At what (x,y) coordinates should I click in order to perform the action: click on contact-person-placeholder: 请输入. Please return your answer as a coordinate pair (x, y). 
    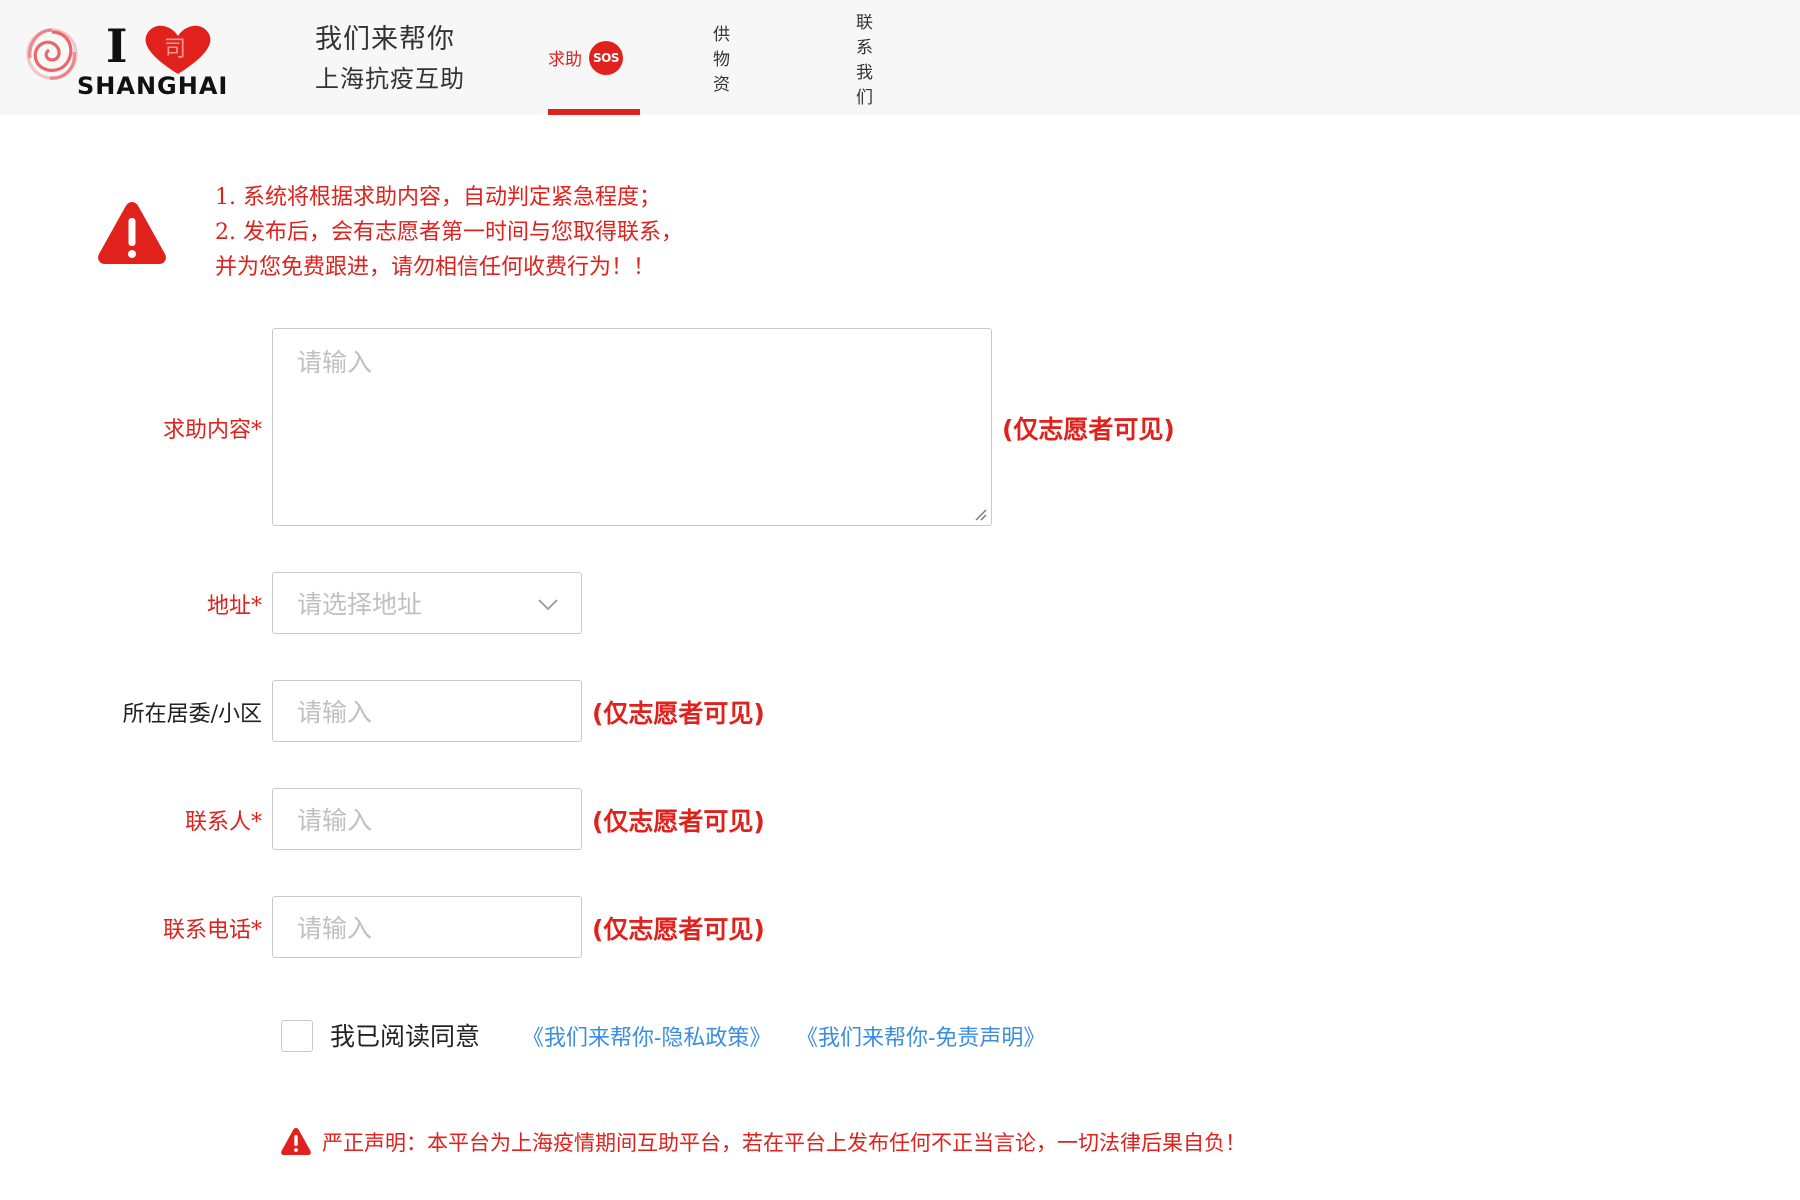
    Looking at the image, I should click on (335, 820).